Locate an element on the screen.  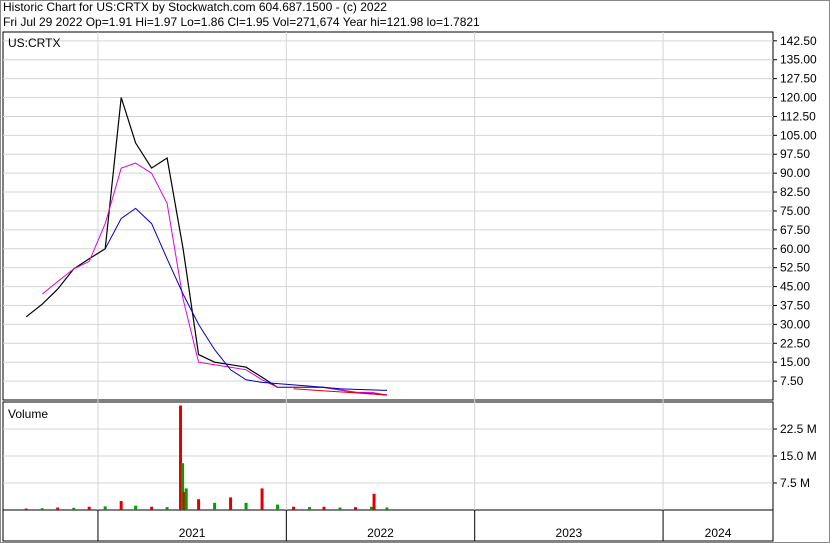
price-tick-label: 52.50 is located at coordinates (795, 268).